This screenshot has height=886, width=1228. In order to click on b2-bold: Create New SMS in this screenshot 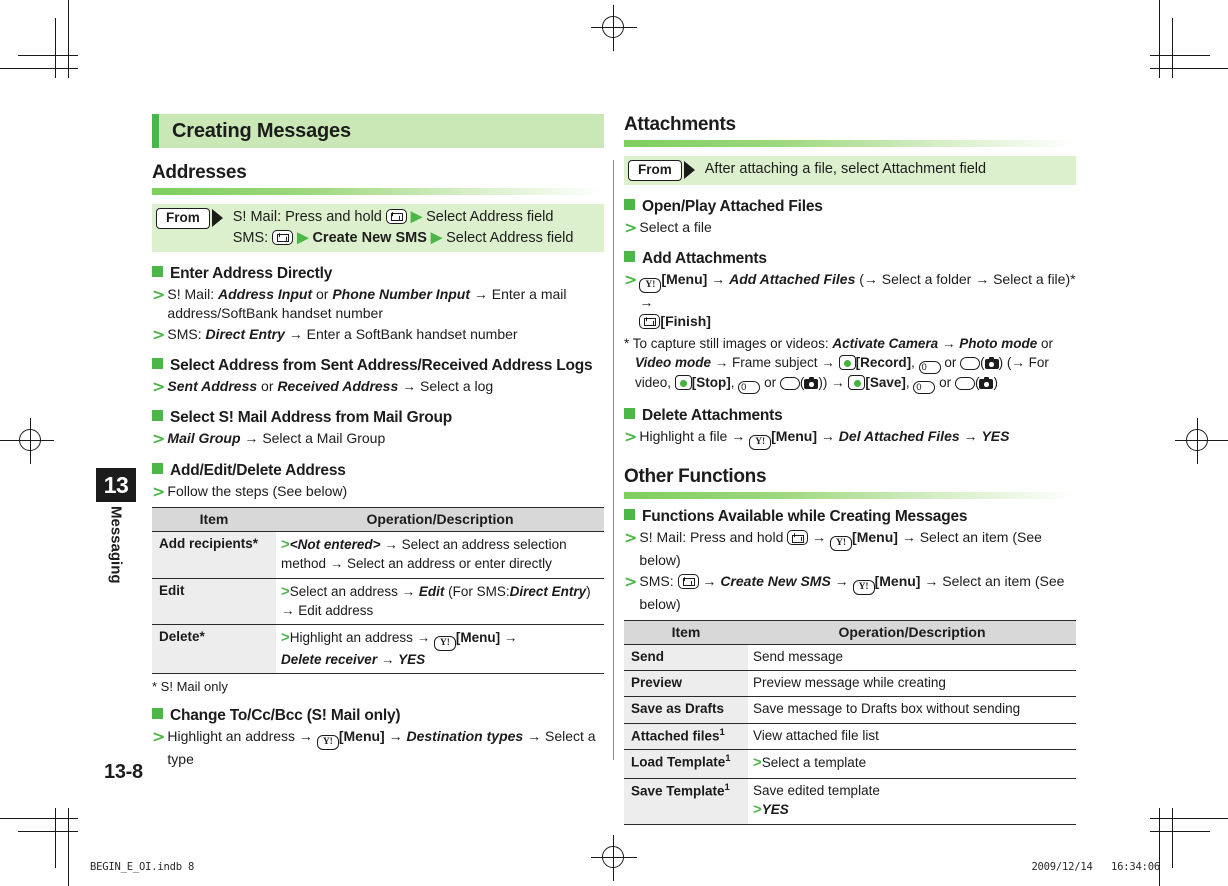, I will do `click(775, 580)`.